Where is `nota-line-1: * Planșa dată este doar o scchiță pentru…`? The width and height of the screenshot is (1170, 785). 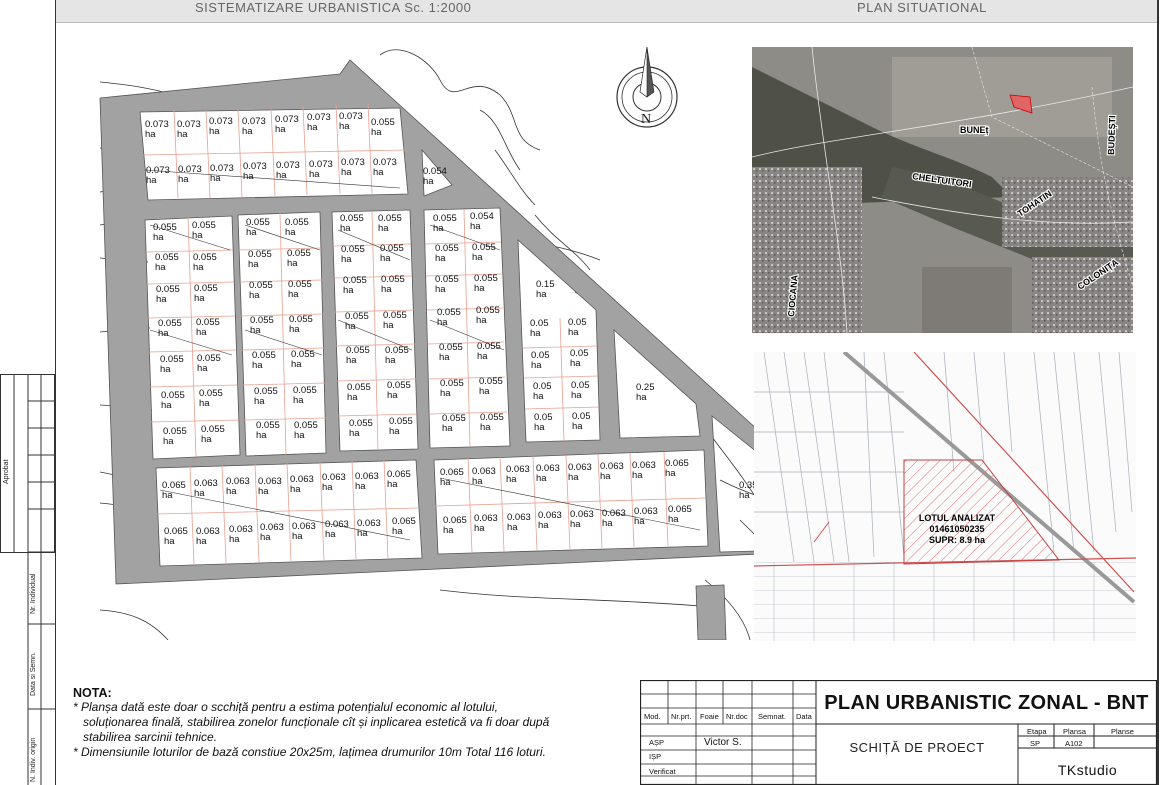 nota-line-1: * Planșa dată este doar o scchiță pentru… is located at coordinates (285, 707).